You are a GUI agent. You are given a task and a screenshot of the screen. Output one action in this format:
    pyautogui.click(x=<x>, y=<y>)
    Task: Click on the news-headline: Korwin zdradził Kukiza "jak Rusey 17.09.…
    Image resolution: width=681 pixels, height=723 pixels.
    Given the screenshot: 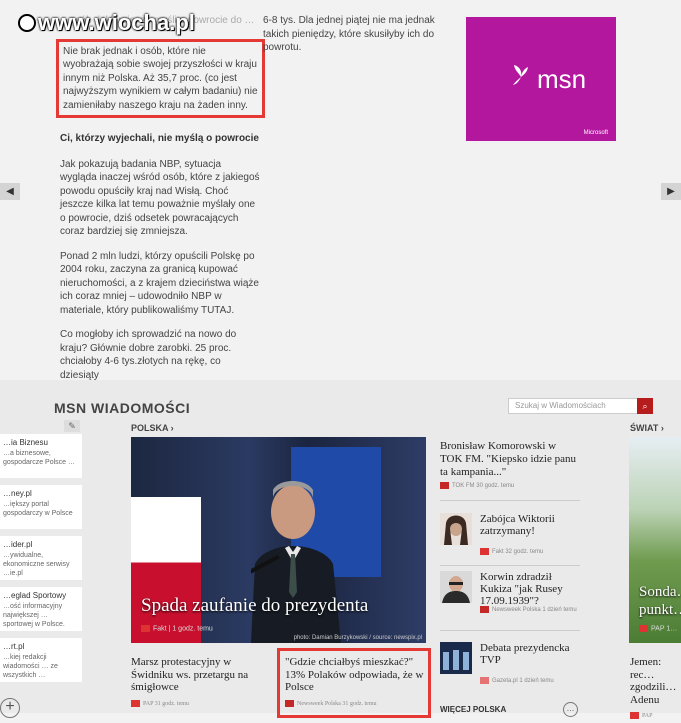 What is the action you would take?
    pyautogui.click(x=530, y=589)
    